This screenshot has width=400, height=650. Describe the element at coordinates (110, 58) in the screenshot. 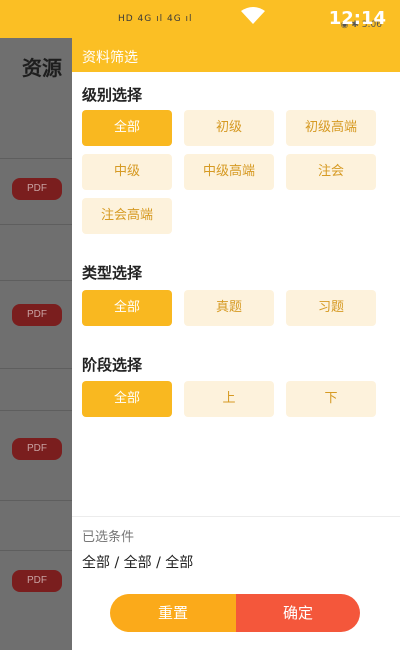

I see `drawer-title: 资料筛选` at that location.